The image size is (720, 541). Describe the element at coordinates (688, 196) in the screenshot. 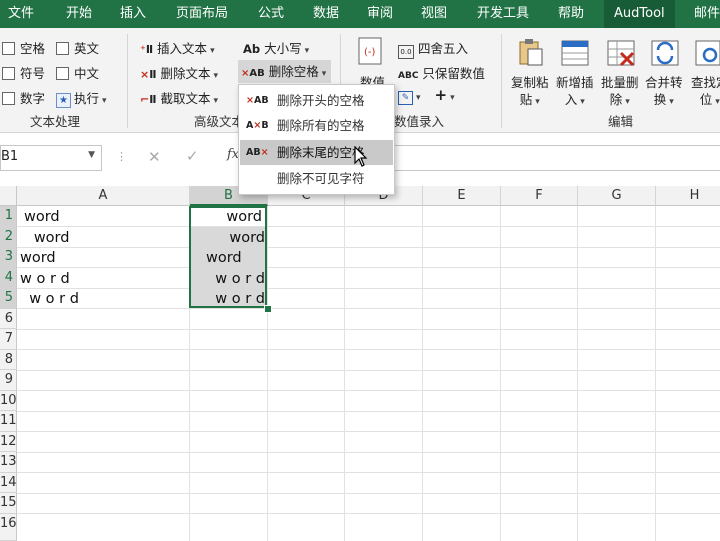

I see `column-header-h: H` at that location.